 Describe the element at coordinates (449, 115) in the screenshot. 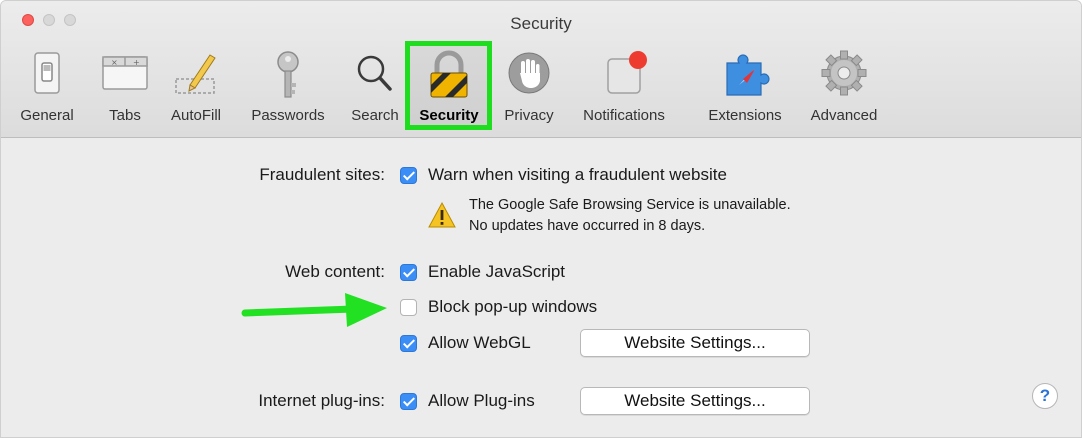

I see `tab-security-label: Security` at that location.